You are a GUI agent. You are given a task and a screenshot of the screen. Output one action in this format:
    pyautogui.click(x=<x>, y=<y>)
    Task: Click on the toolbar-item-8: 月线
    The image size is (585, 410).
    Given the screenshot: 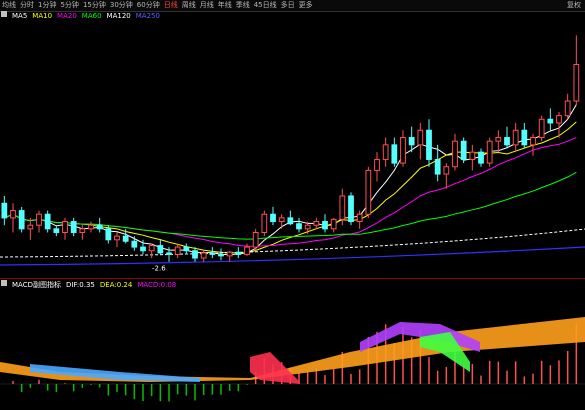 What is the action you would take?
    pyautogui.click(x=207, y=5)
    